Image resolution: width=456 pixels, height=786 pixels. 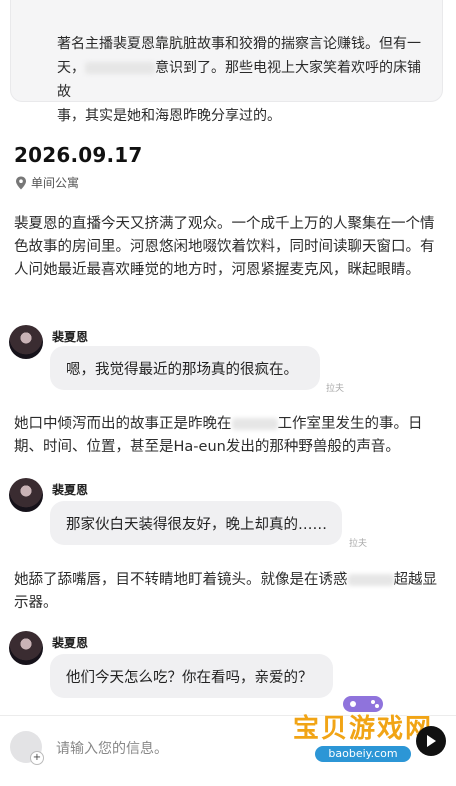 I want to click on summary-line-2: 天， 意识到了。那些电视上大家笑着欢呼的床铺故, so click(x=242, y=80).